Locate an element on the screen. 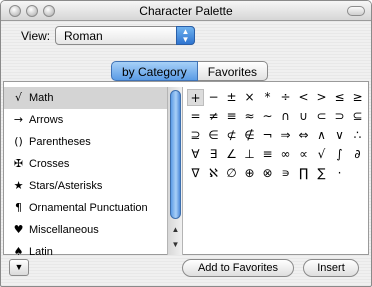  view-popup-value: Roman is located at coordinates (83, 36).